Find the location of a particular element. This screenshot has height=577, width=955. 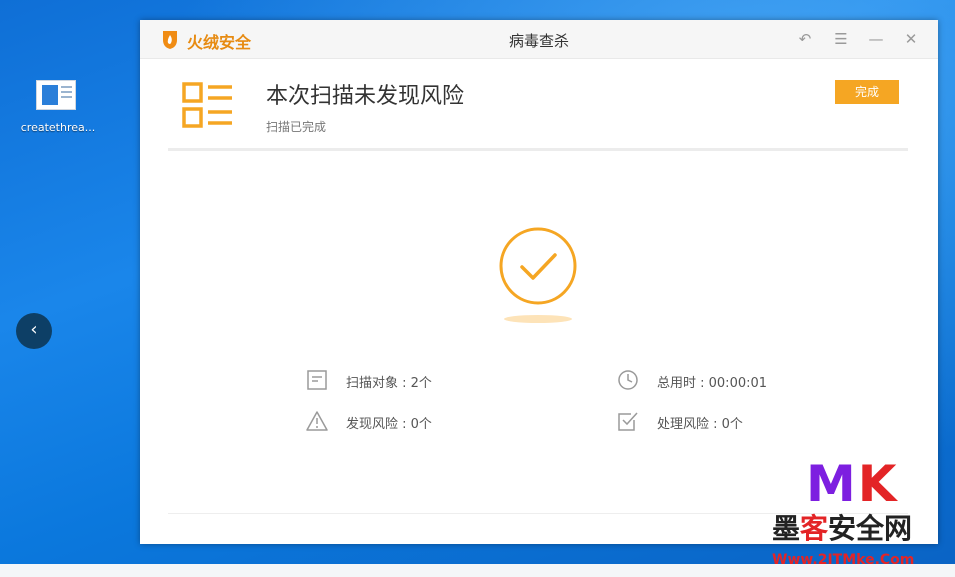

minimize-button: — is located at coordinates (876, 39).